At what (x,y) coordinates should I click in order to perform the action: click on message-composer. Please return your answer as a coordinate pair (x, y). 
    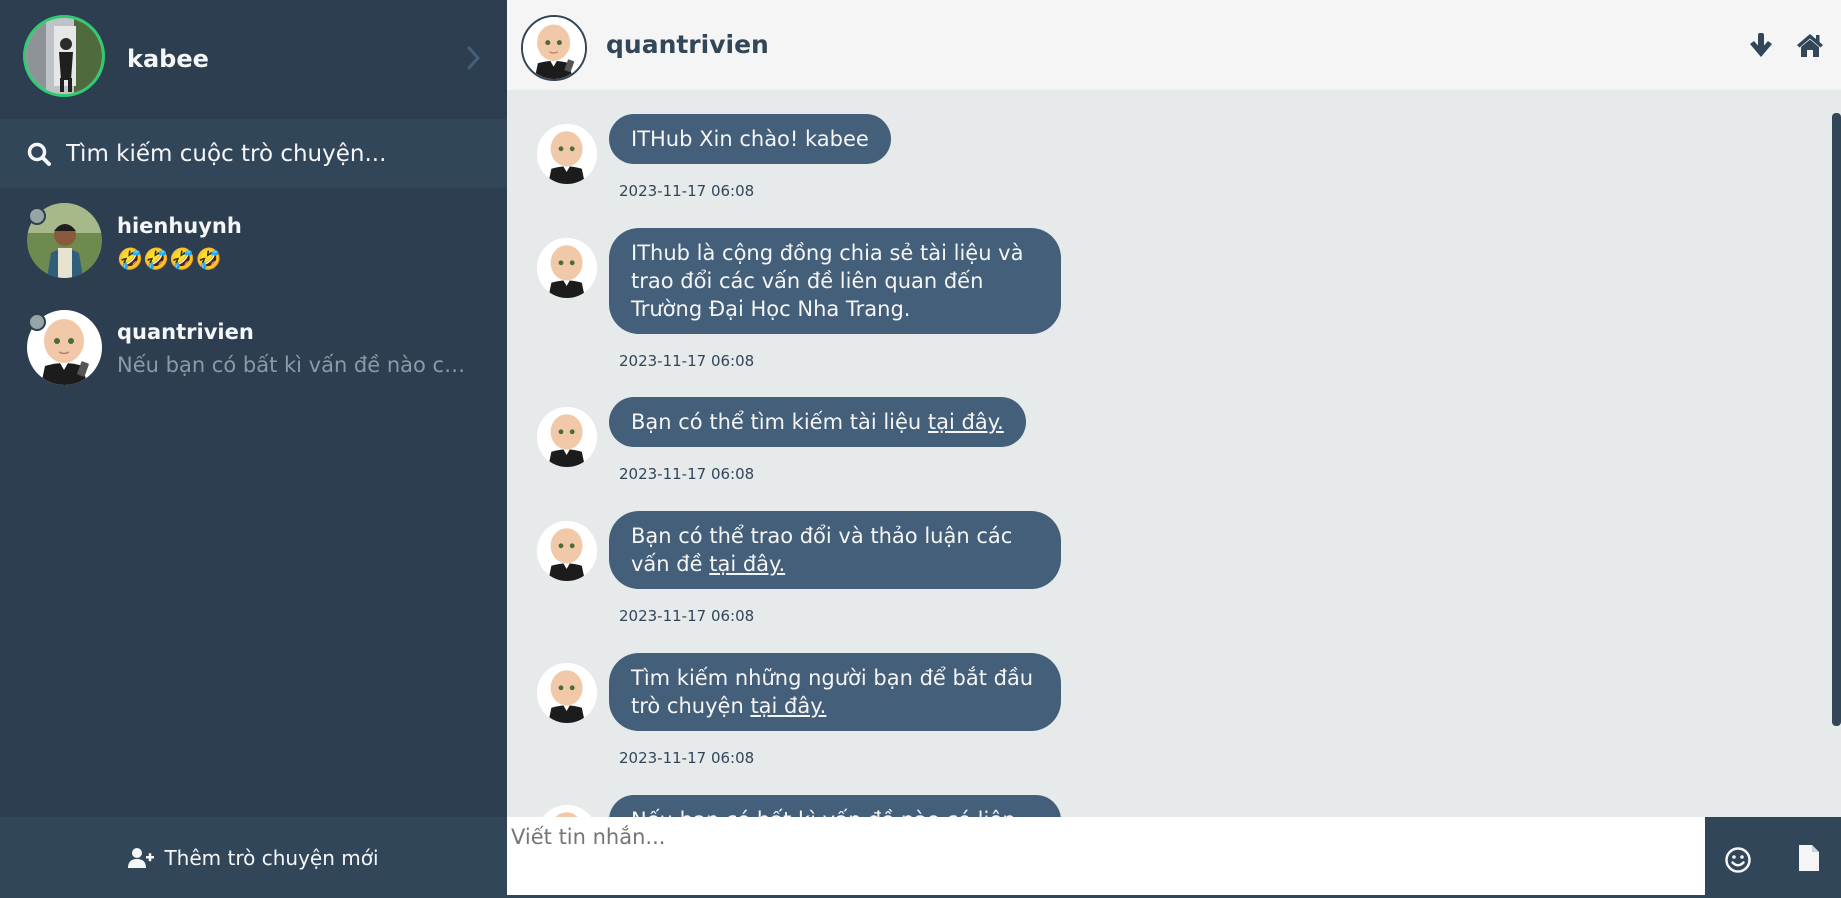
    Looking at the image, I should click on (1174, 857).